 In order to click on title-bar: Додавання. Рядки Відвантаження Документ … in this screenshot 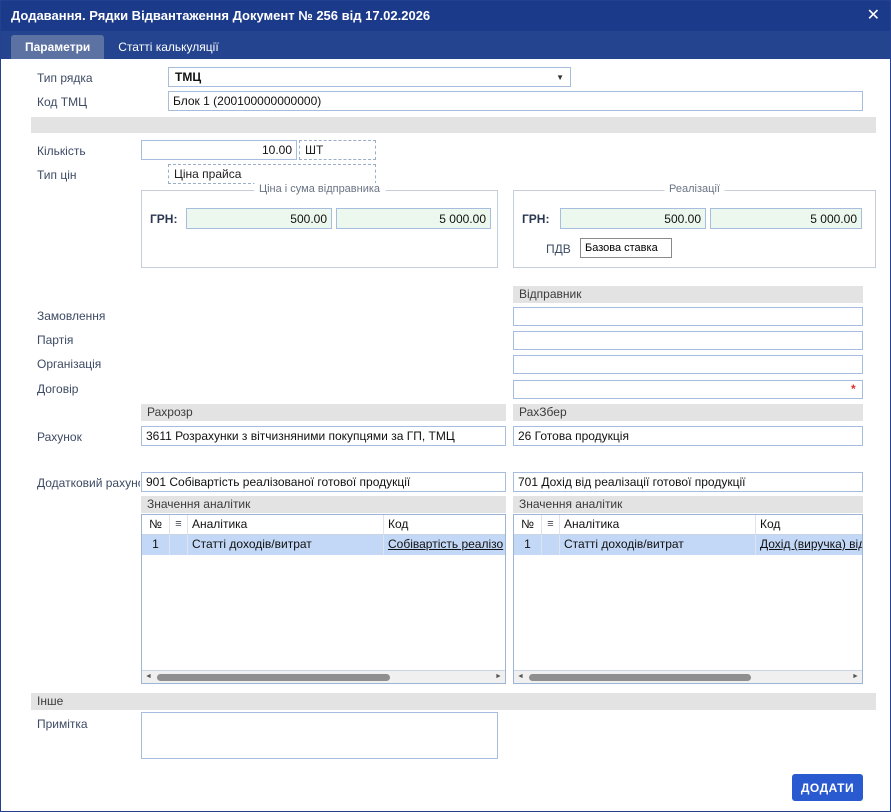, I will do `click(445, 16)`.